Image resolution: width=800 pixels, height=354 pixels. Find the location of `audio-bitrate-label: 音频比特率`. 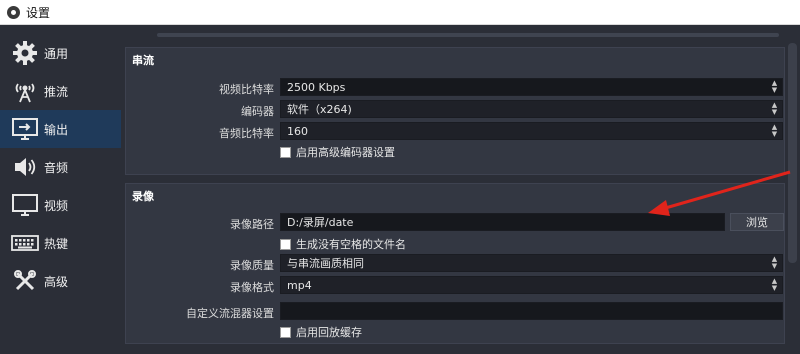

audio-bitrate-label: 音频比特率 is located at coordinates (246, 133).